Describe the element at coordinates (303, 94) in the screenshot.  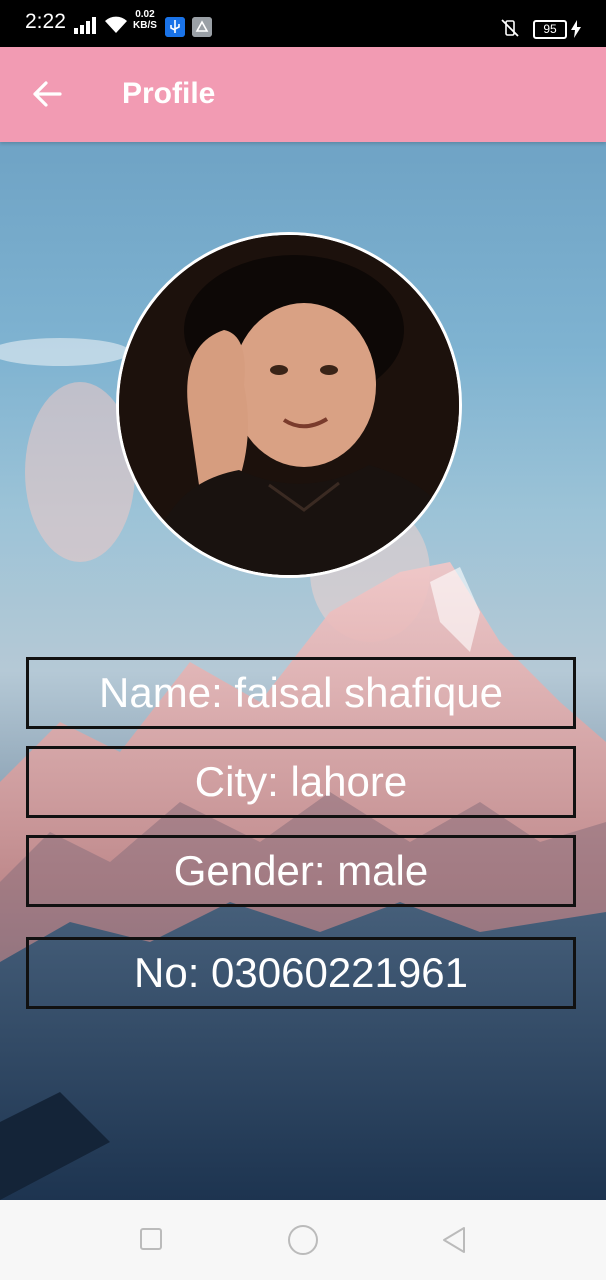
I see `app-bar: Profile` at that location.